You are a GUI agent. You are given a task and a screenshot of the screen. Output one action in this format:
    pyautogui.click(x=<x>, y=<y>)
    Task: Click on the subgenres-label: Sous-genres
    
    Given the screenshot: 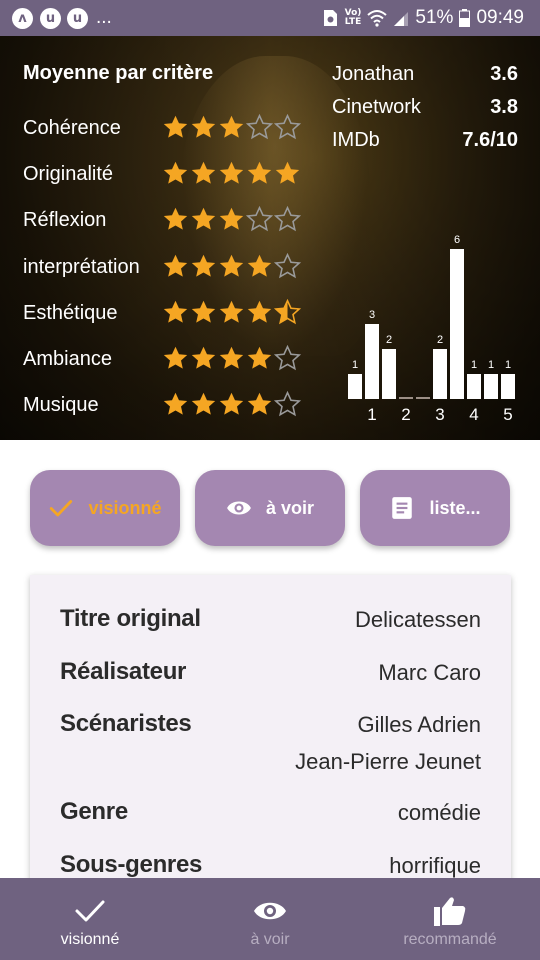 What is the action you would take?
    pyautogui.click(x=131, y=864)
    